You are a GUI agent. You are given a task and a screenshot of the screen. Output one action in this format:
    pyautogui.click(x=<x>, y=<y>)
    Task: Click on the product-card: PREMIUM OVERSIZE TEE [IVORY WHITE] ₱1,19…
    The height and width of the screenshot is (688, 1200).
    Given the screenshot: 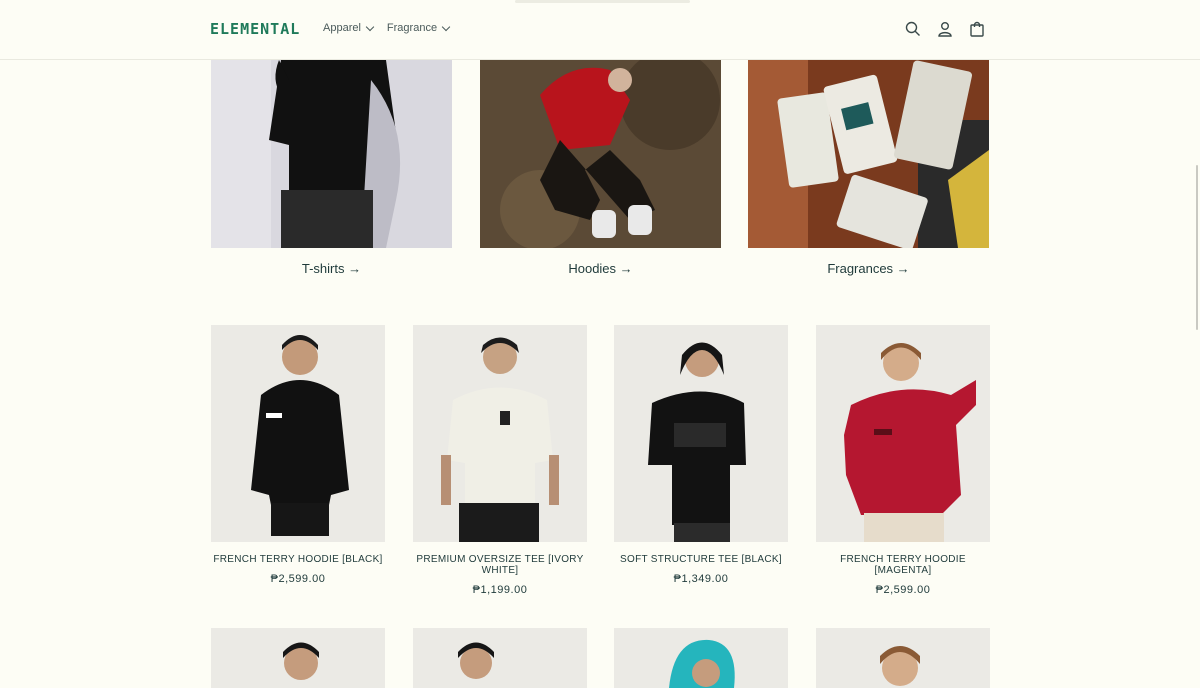 What is the action you would take?
    pyautogui.click(x=500, y=460)
    